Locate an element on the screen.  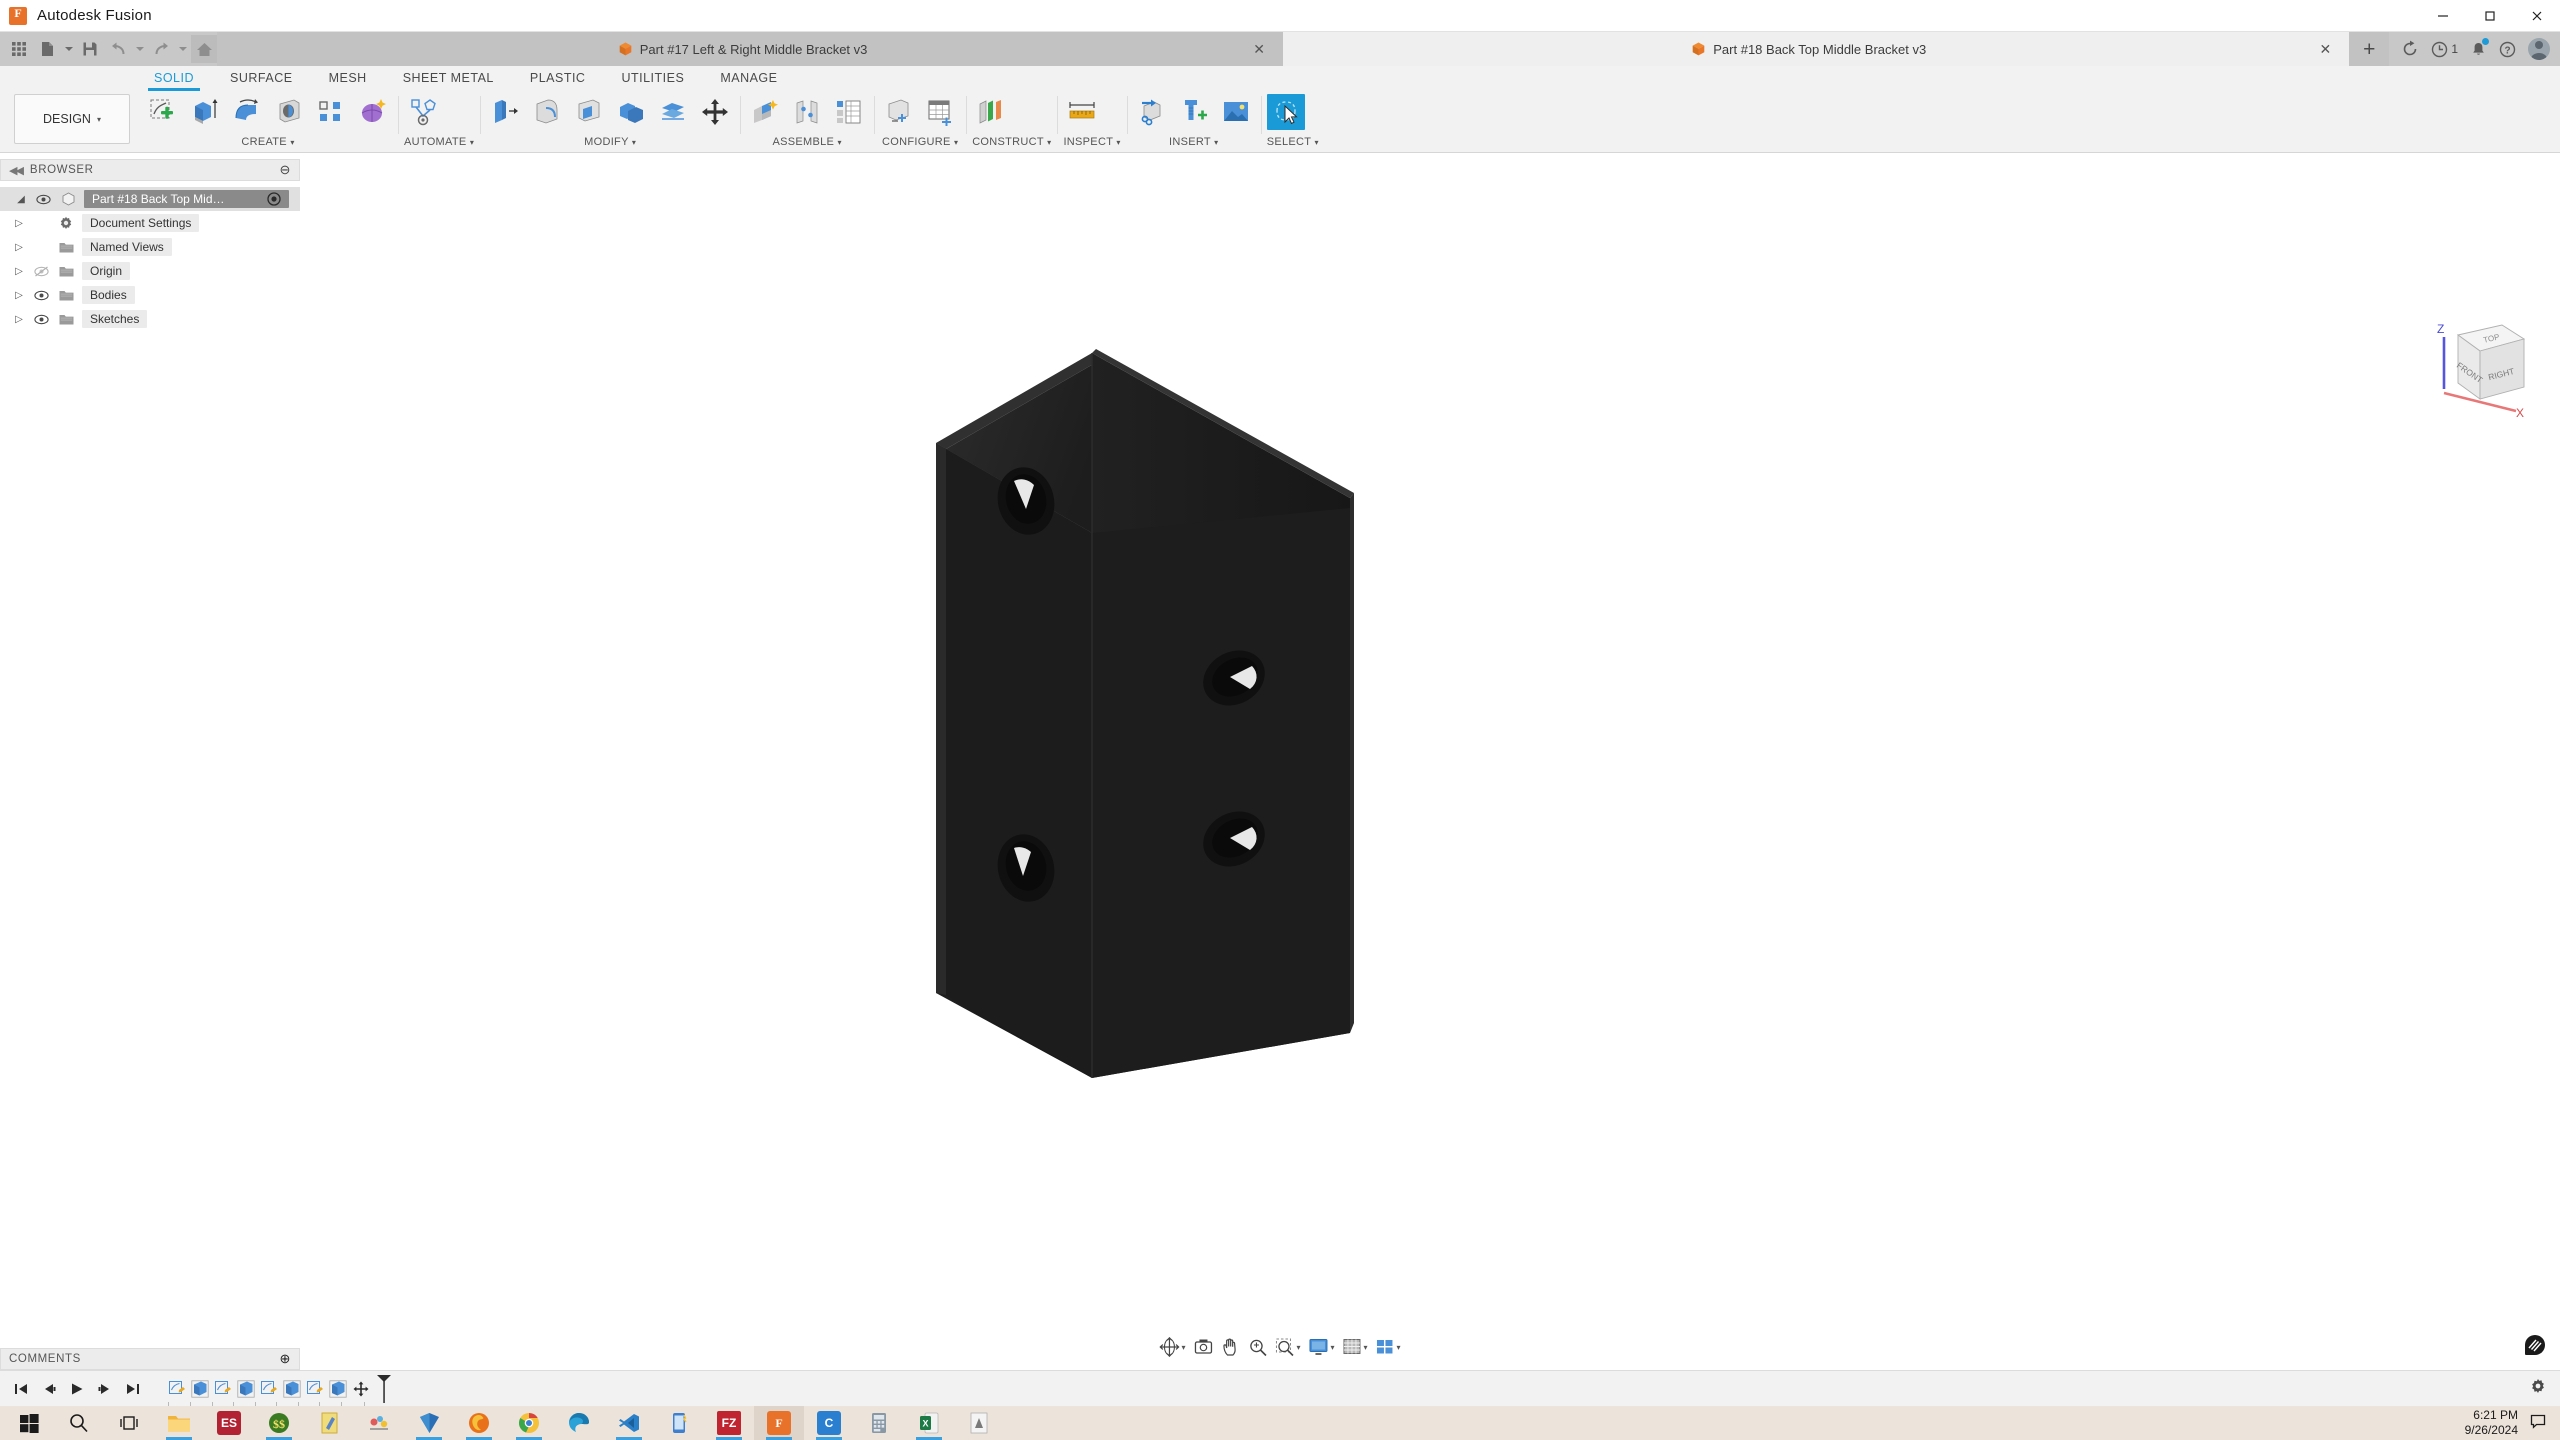
undo-dropdown-icon is located at coordinates (139, 49).